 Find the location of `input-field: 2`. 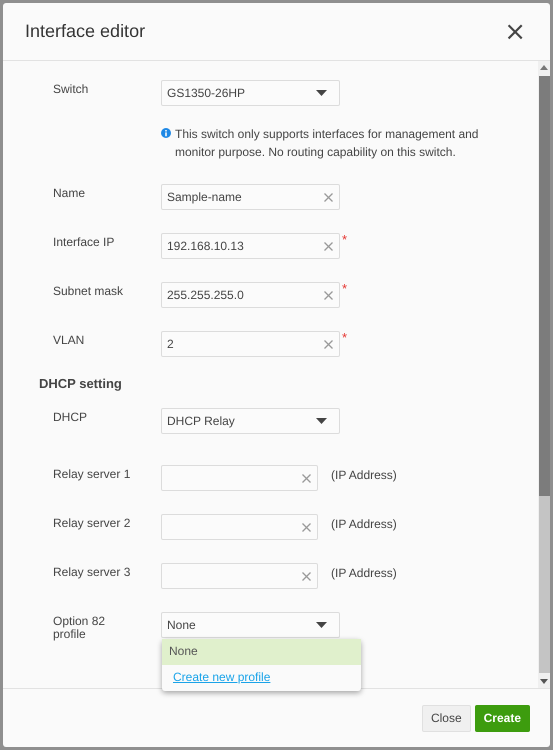

input-field: 2 is located at coordinates (250, 344).